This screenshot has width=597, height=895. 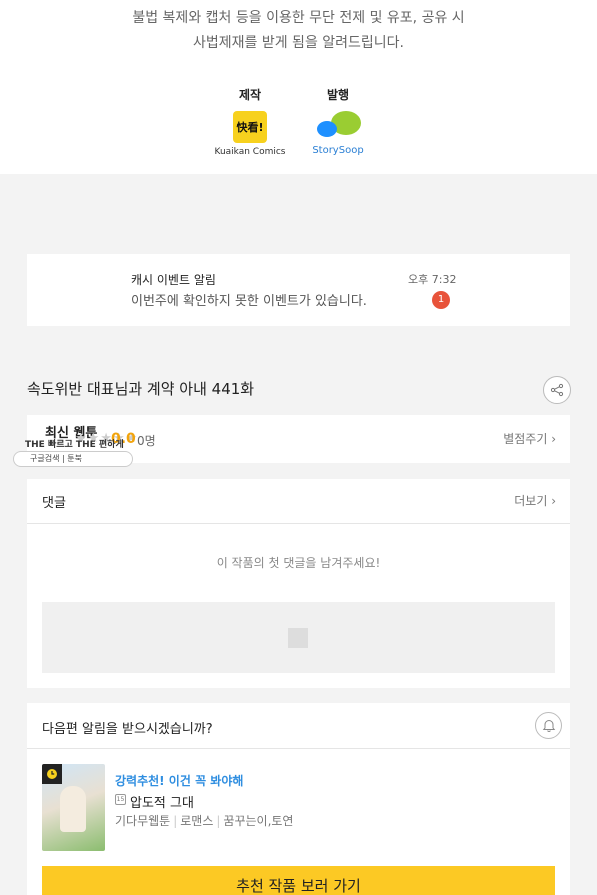 What do you see at coordinates (529, 438) in the screenshot?
I see `rate-button: 별점주기 ›` at bounding box center [529, 438].